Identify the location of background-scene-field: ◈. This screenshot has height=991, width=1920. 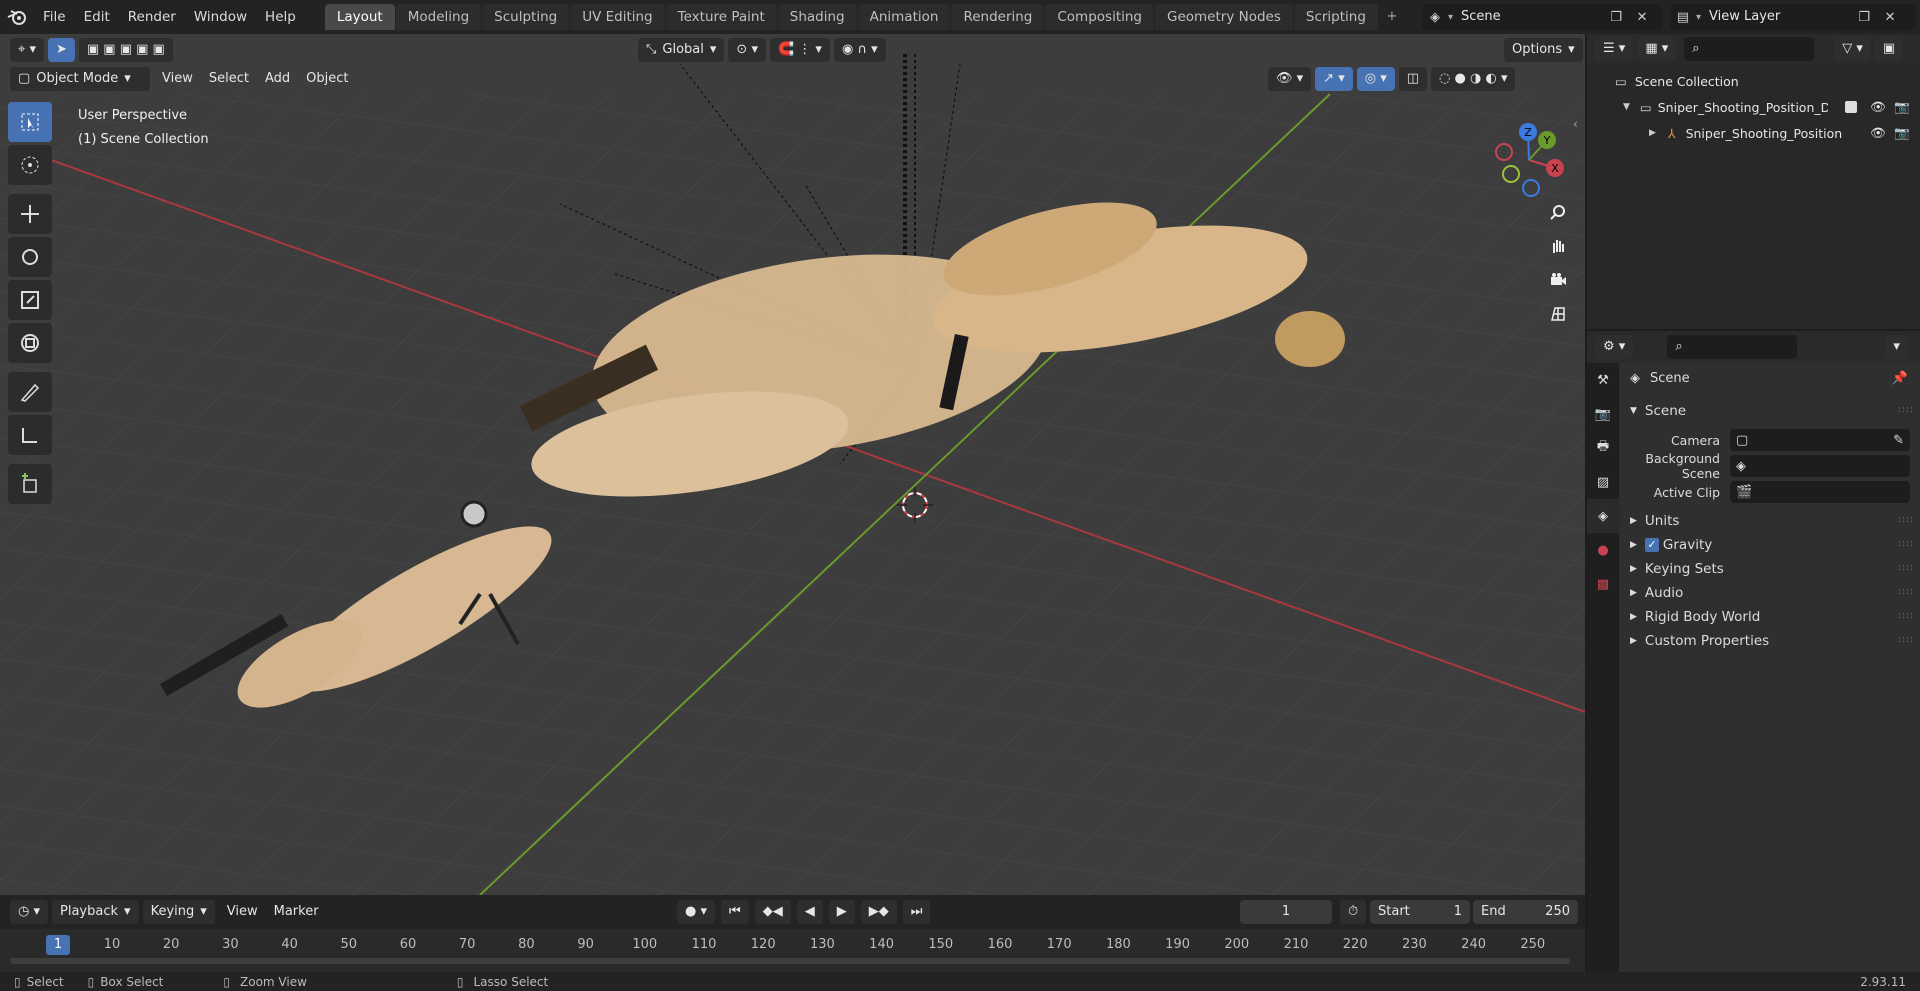
(1820, 466).